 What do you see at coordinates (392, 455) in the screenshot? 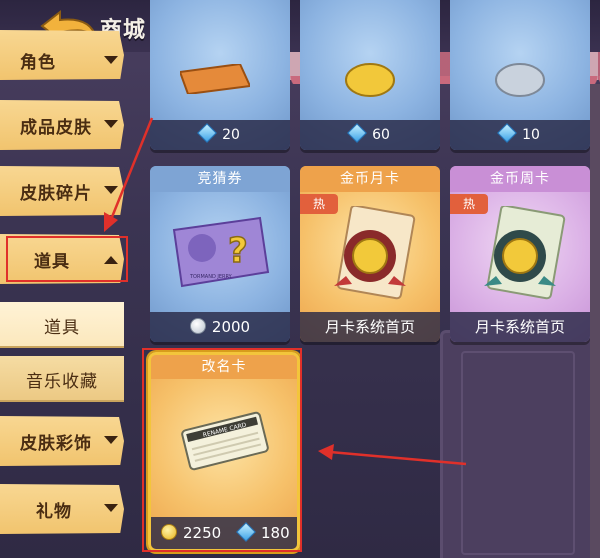
I see `annotation-arrow-card` at bounding box center [392, 455].